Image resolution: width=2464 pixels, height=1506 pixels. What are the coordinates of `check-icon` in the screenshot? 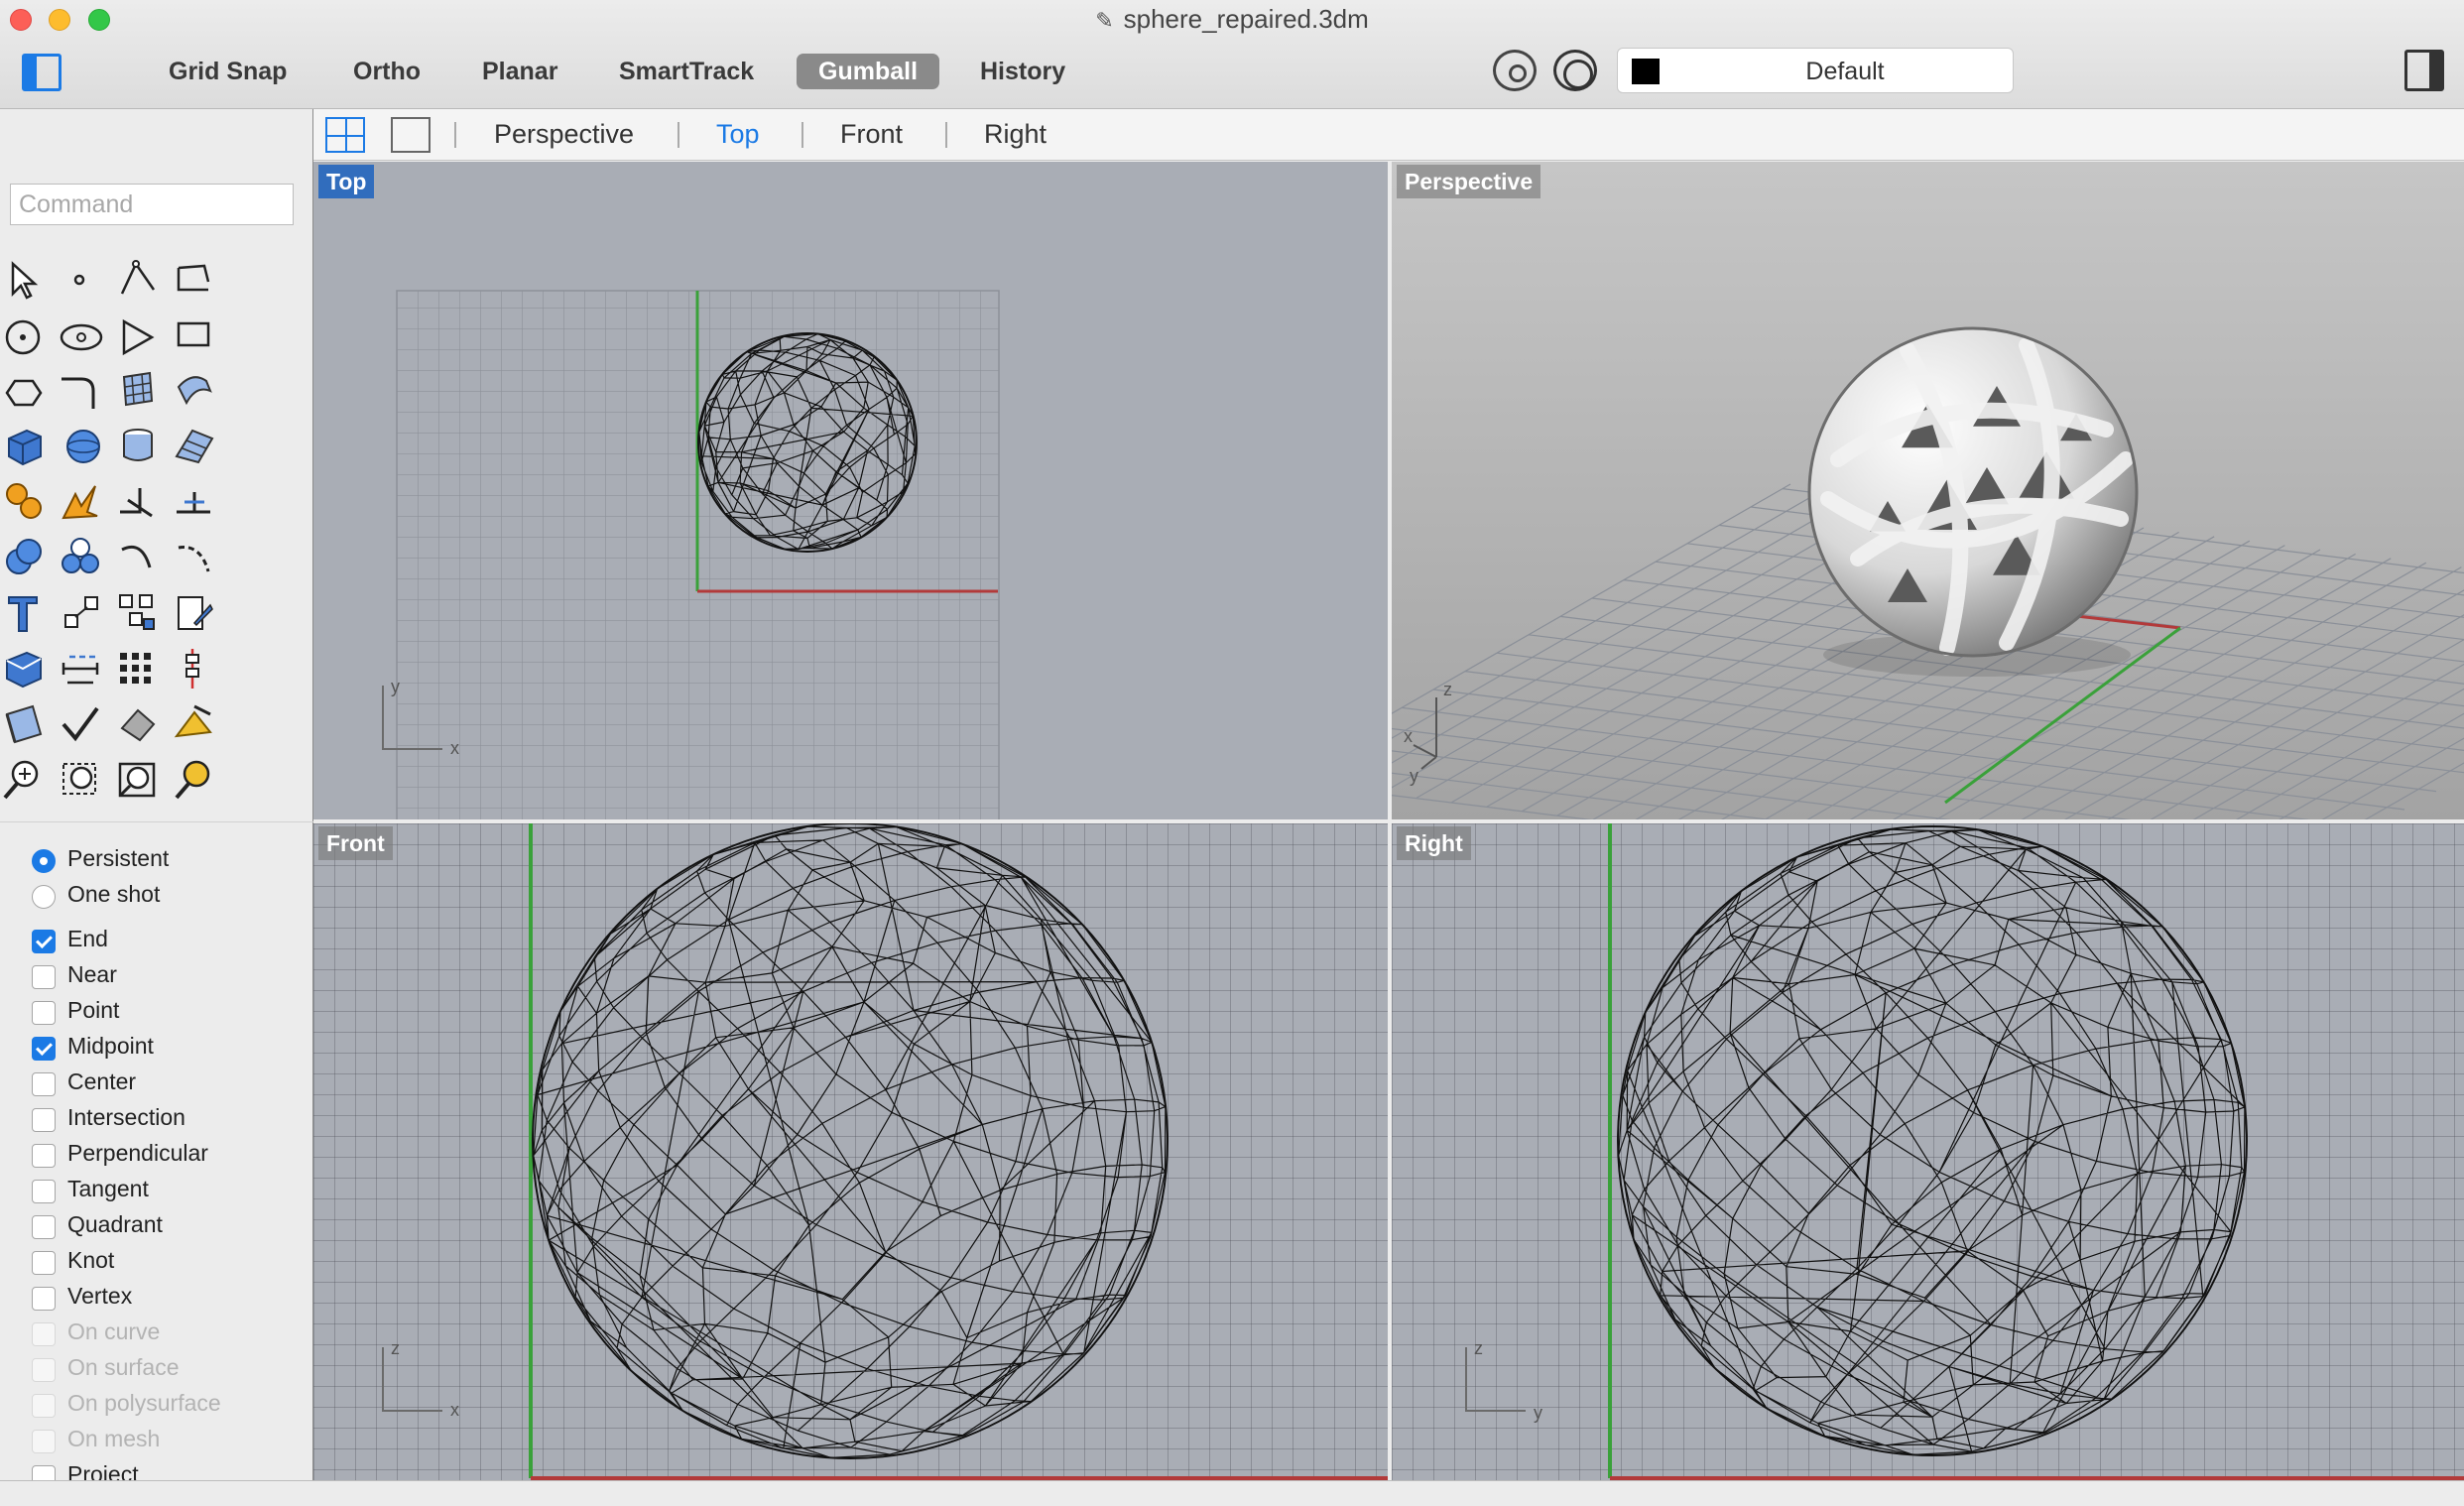 It's located at (81, 724).